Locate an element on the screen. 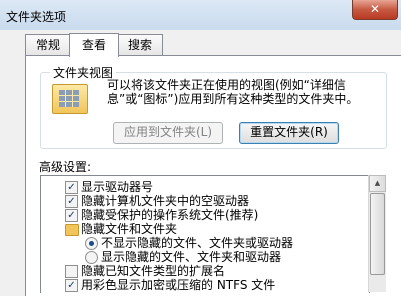 The width and height of the screenshot is (401, 296). list-item-label: 隐藏受保护的操作系统文件(推荐) is located at coordinates (170, 215).